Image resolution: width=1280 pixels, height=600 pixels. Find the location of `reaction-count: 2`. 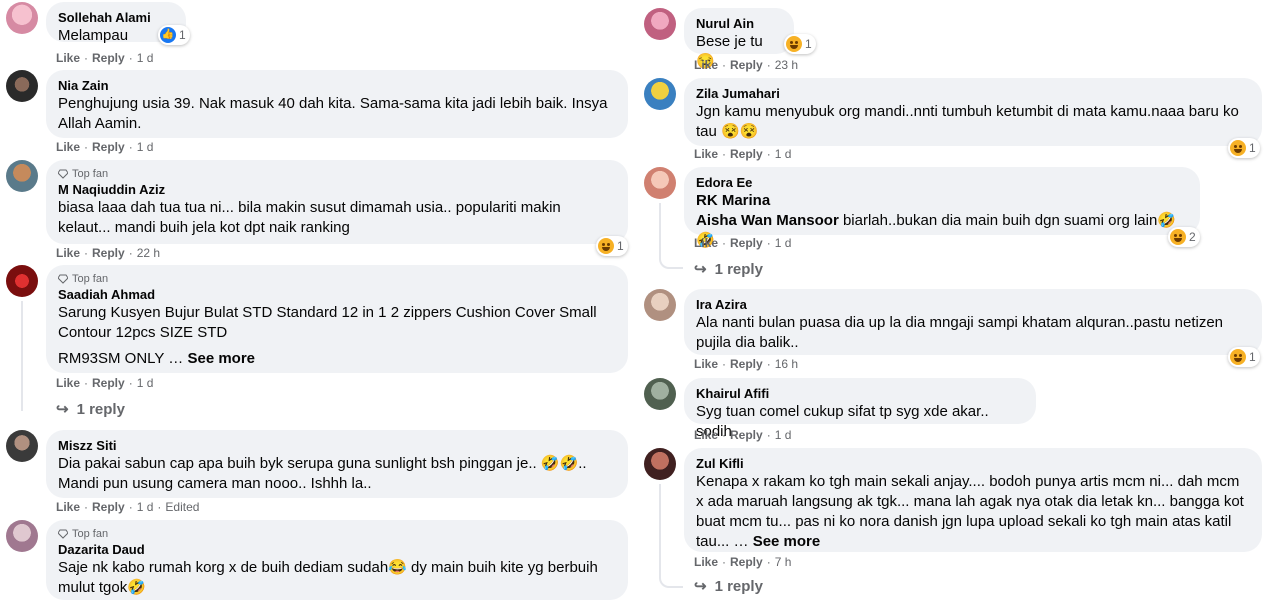

reaction-count: 2 is located at coordinates (1192, 237).